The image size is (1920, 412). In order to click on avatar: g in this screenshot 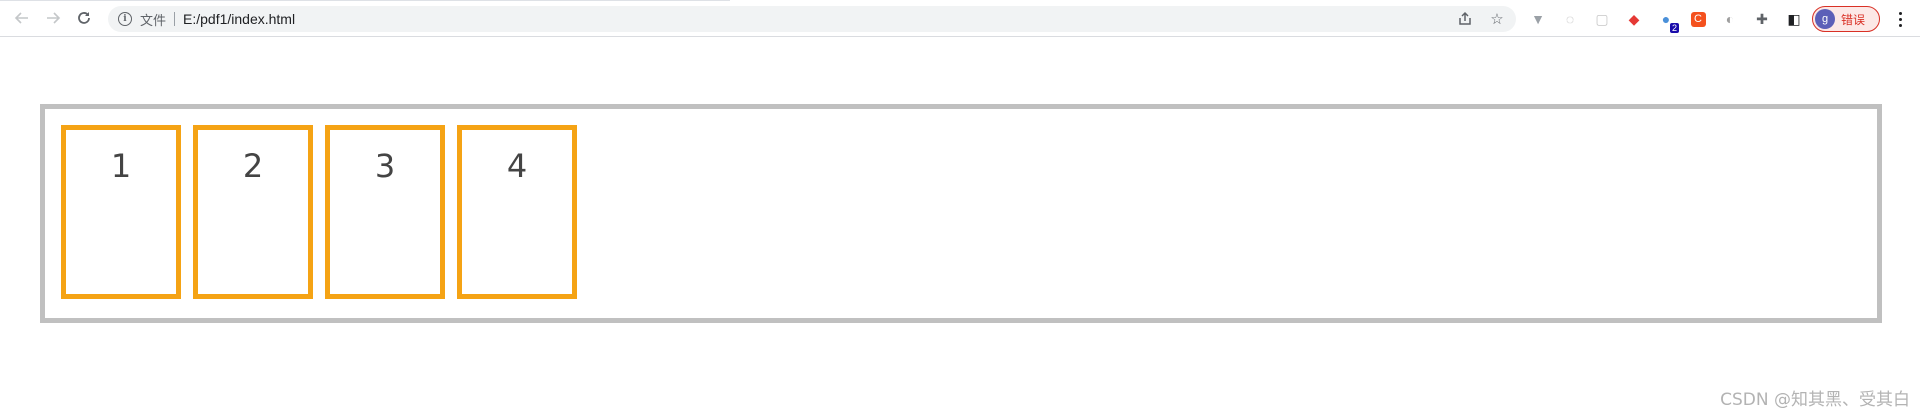, I will do `click(1825, 19)`.